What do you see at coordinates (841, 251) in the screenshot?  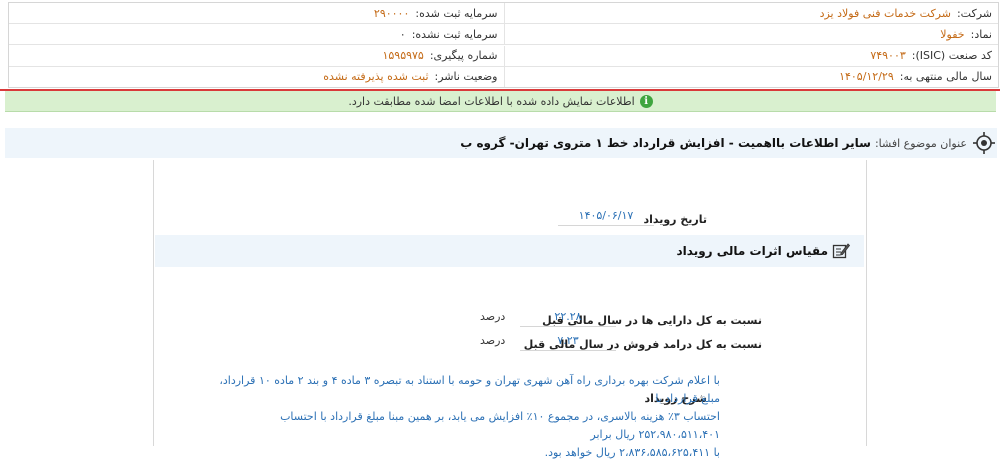 I see `edit-icon` at bounding box center [841, 251].